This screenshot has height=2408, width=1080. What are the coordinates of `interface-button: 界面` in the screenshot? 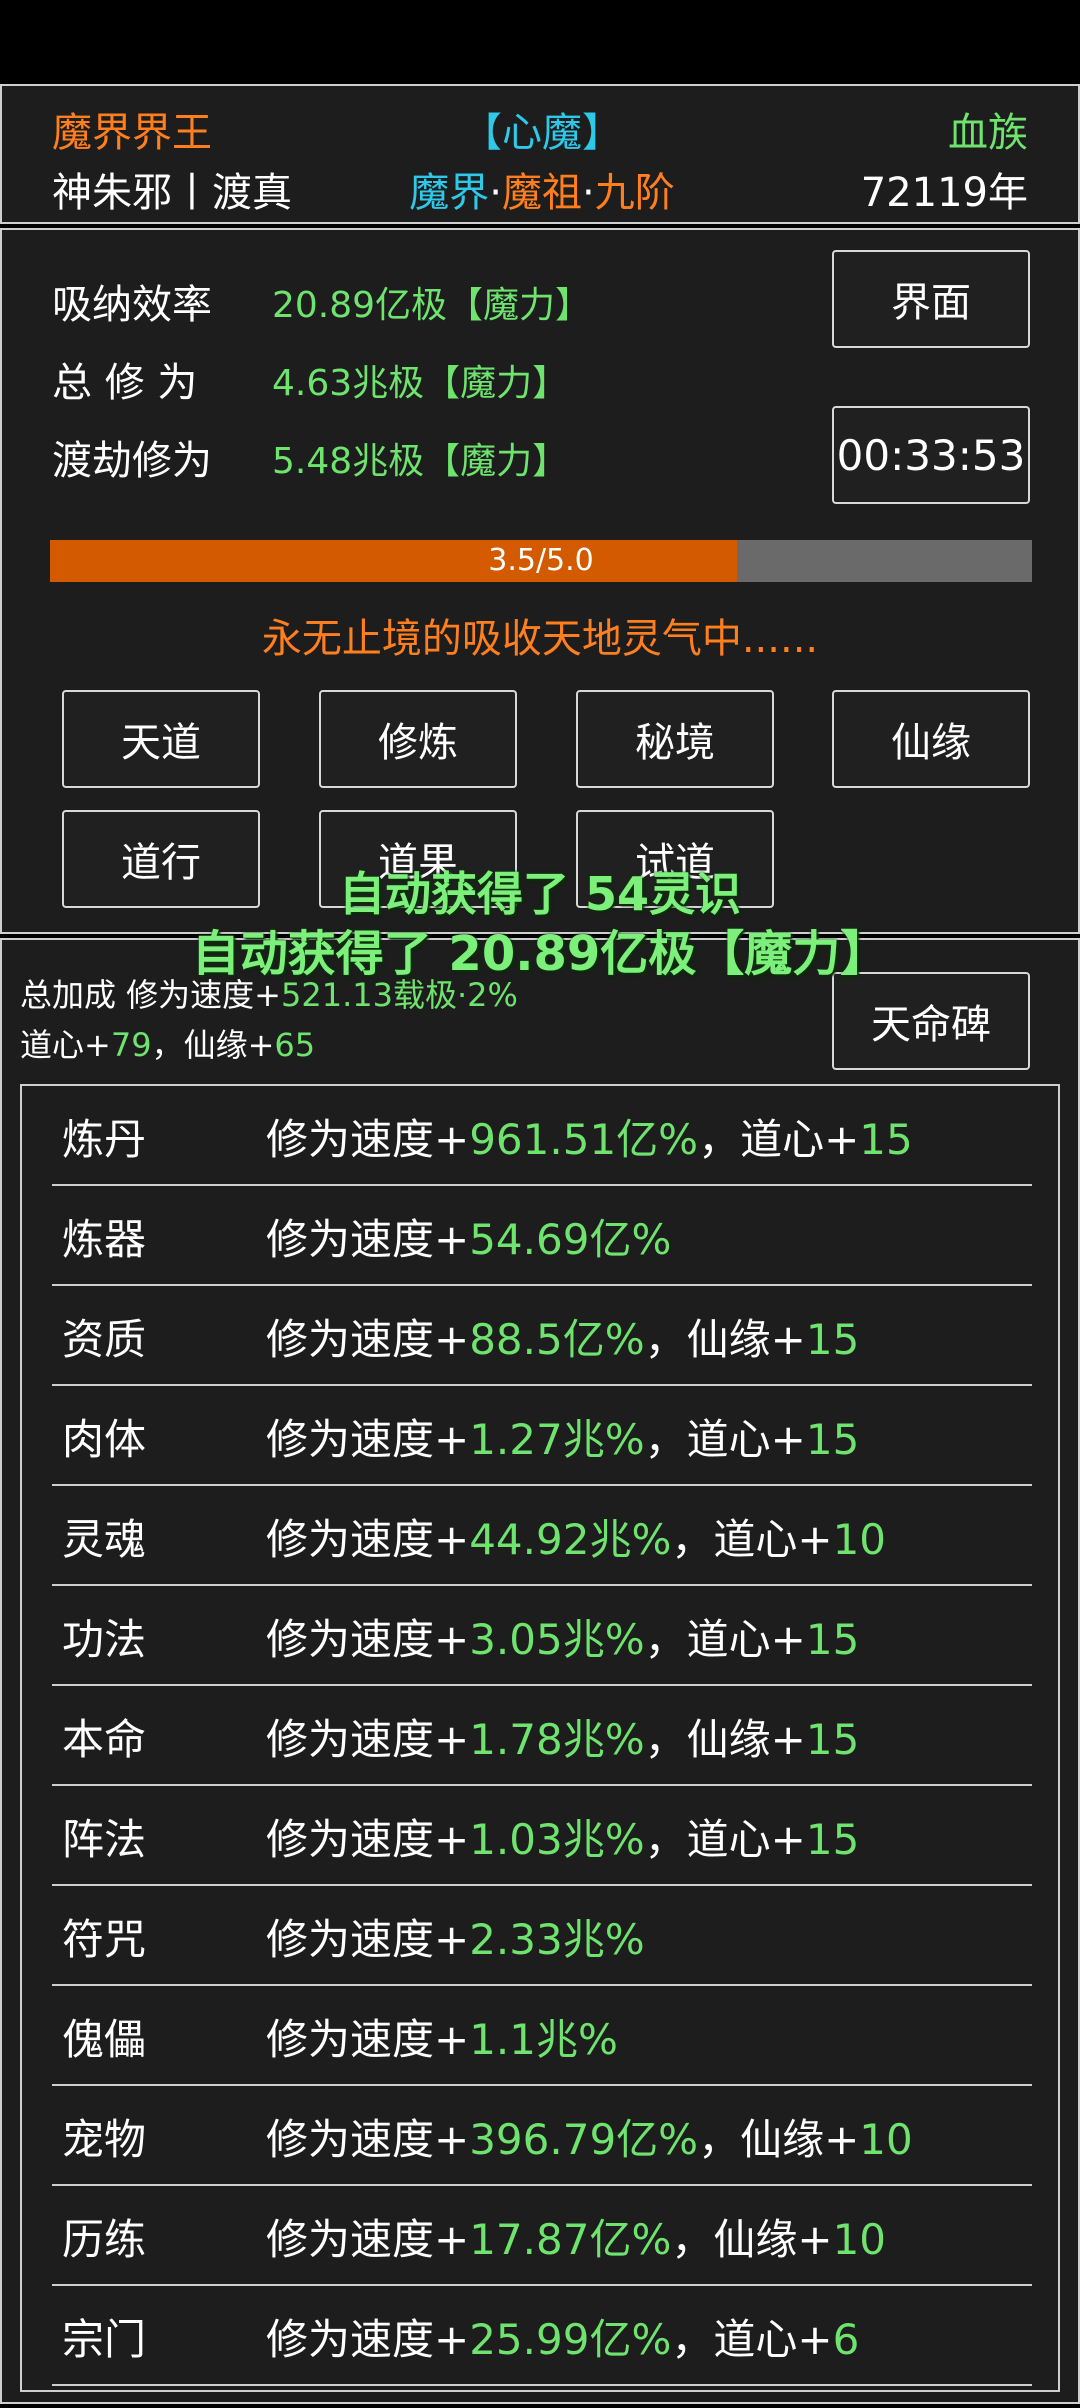 It's located at (931, 299).